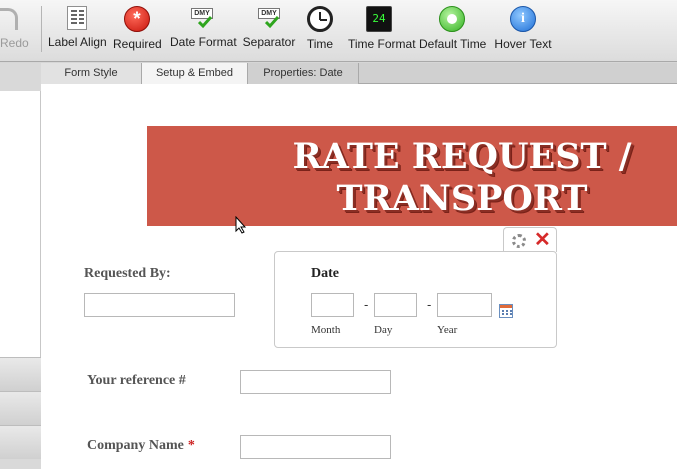 This screenshot has height=469, width=677. What do you see at coordinates (453, 44) in the screenshot?
I see `default-time-label: Default Time` at bounding box center [453, 44].